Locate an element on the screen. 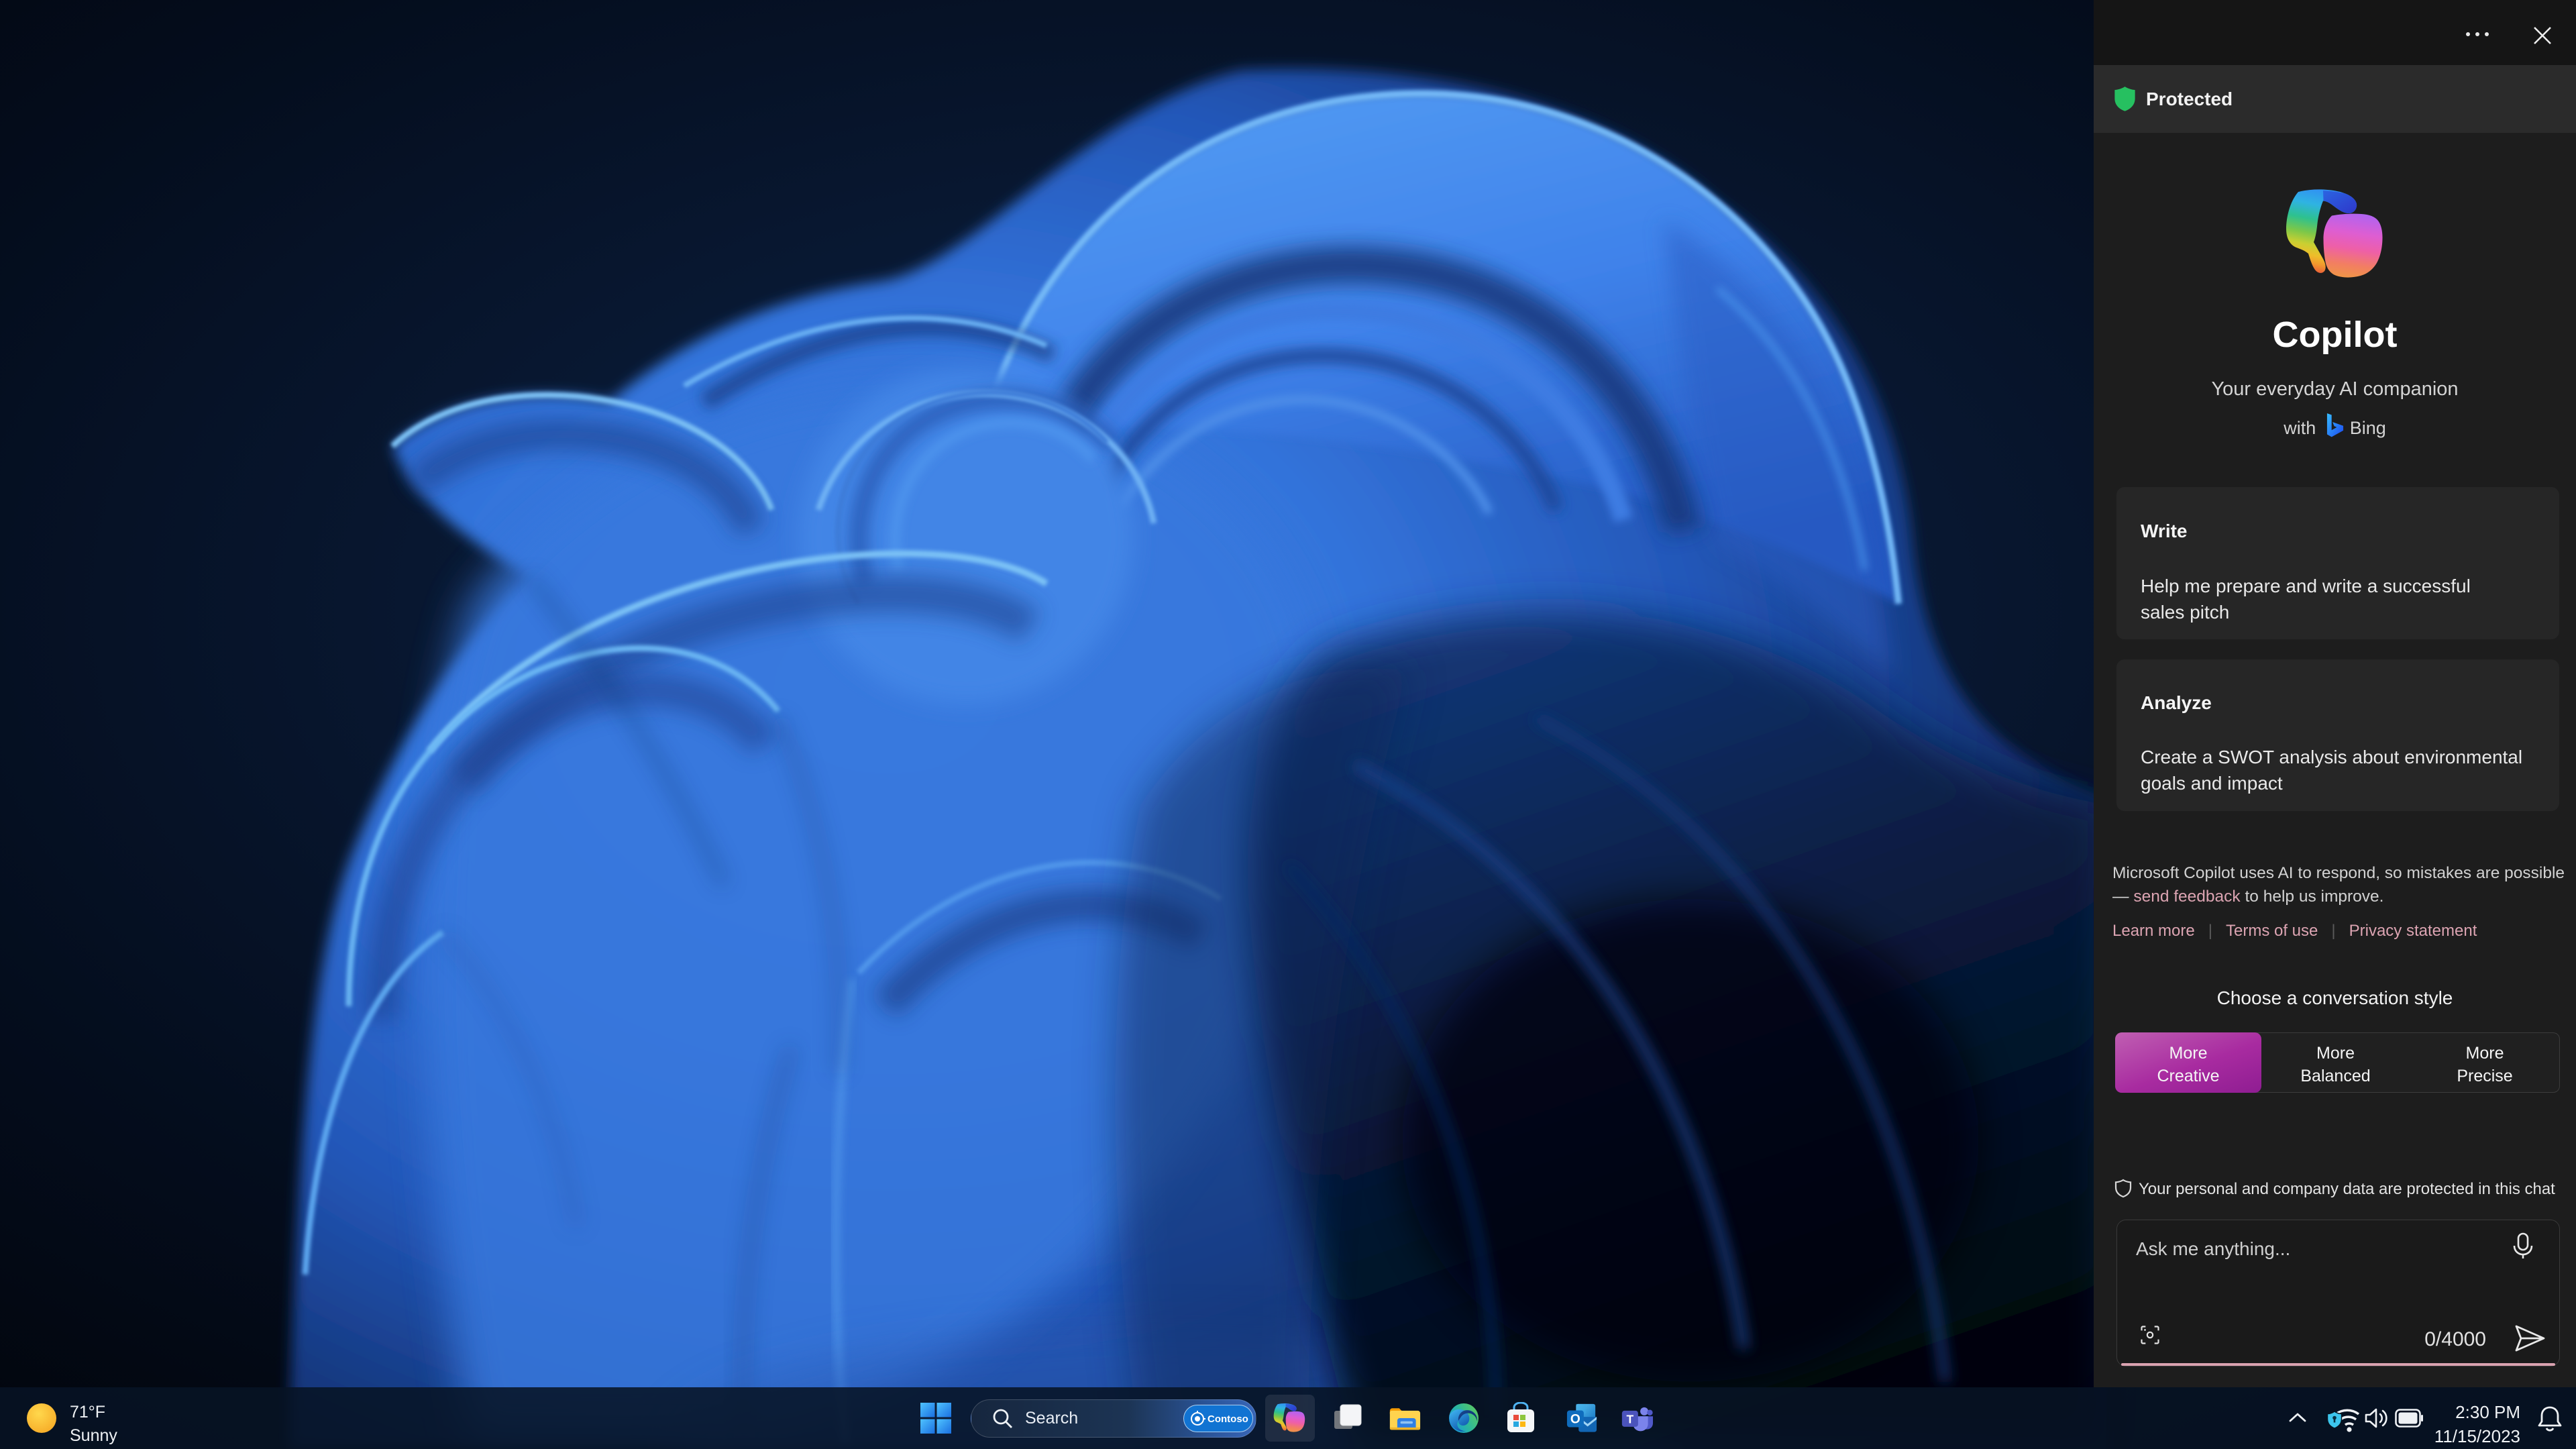  svg-text: T is located at coordinates (1629, 1419).